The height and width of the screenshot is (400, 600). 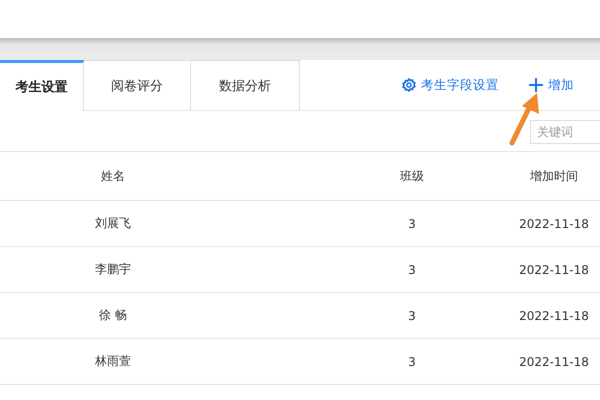 I want to click on settings-icon, so click(x=409, y=85).